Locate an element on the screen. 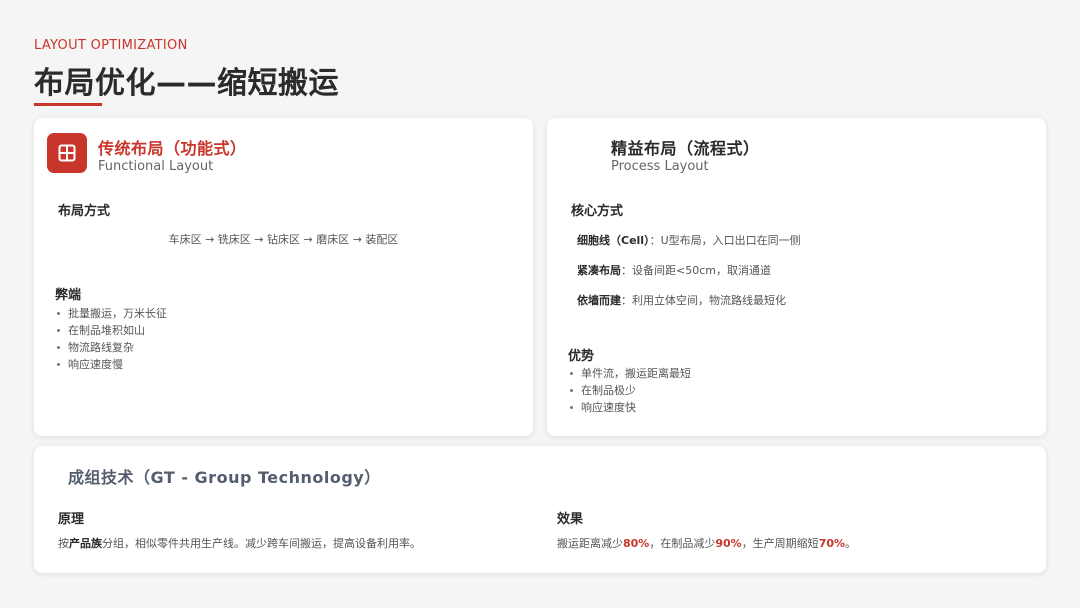 Image resolution: width=1080 pixels, height=608 pixels. list-item: 物流路线复杂 is located at coordinates (111, 347).